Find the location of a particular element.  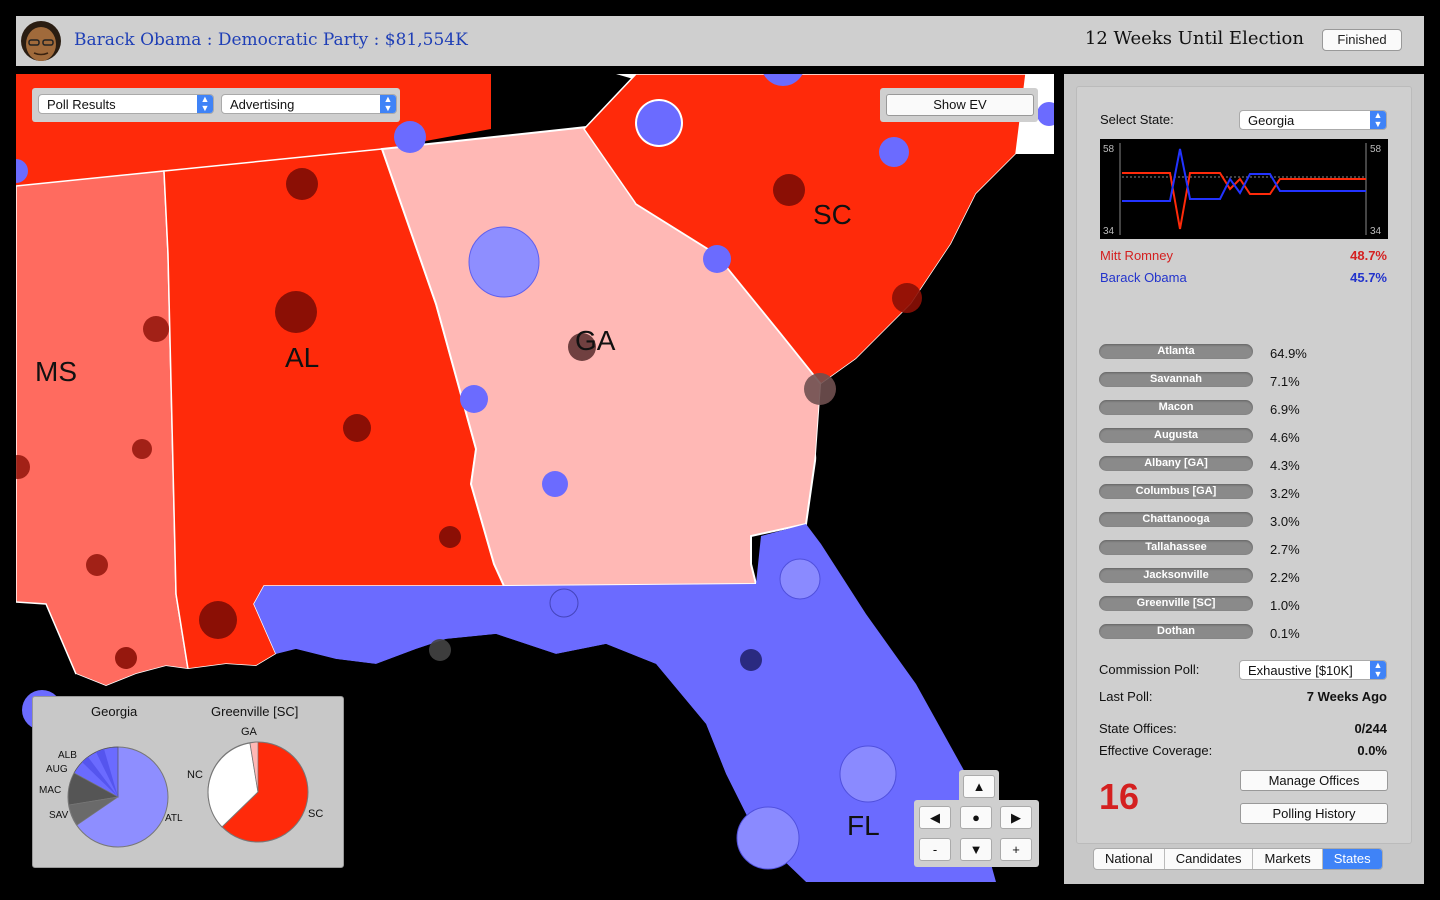

pie-label-ga: GA is located at coordinates (249, 732).